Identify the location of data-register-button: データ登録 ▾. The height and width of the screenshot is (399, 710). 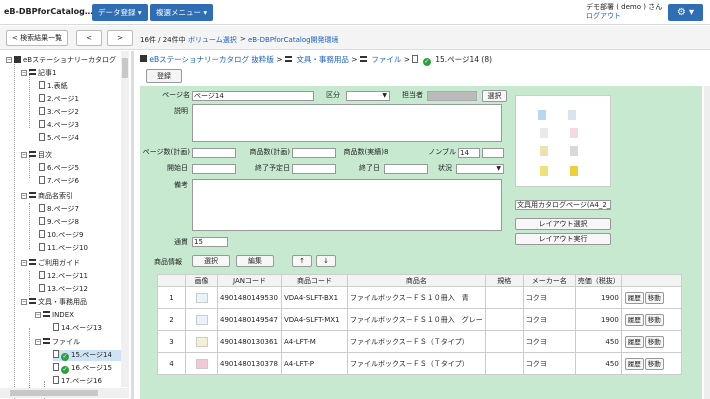
(120, 12).